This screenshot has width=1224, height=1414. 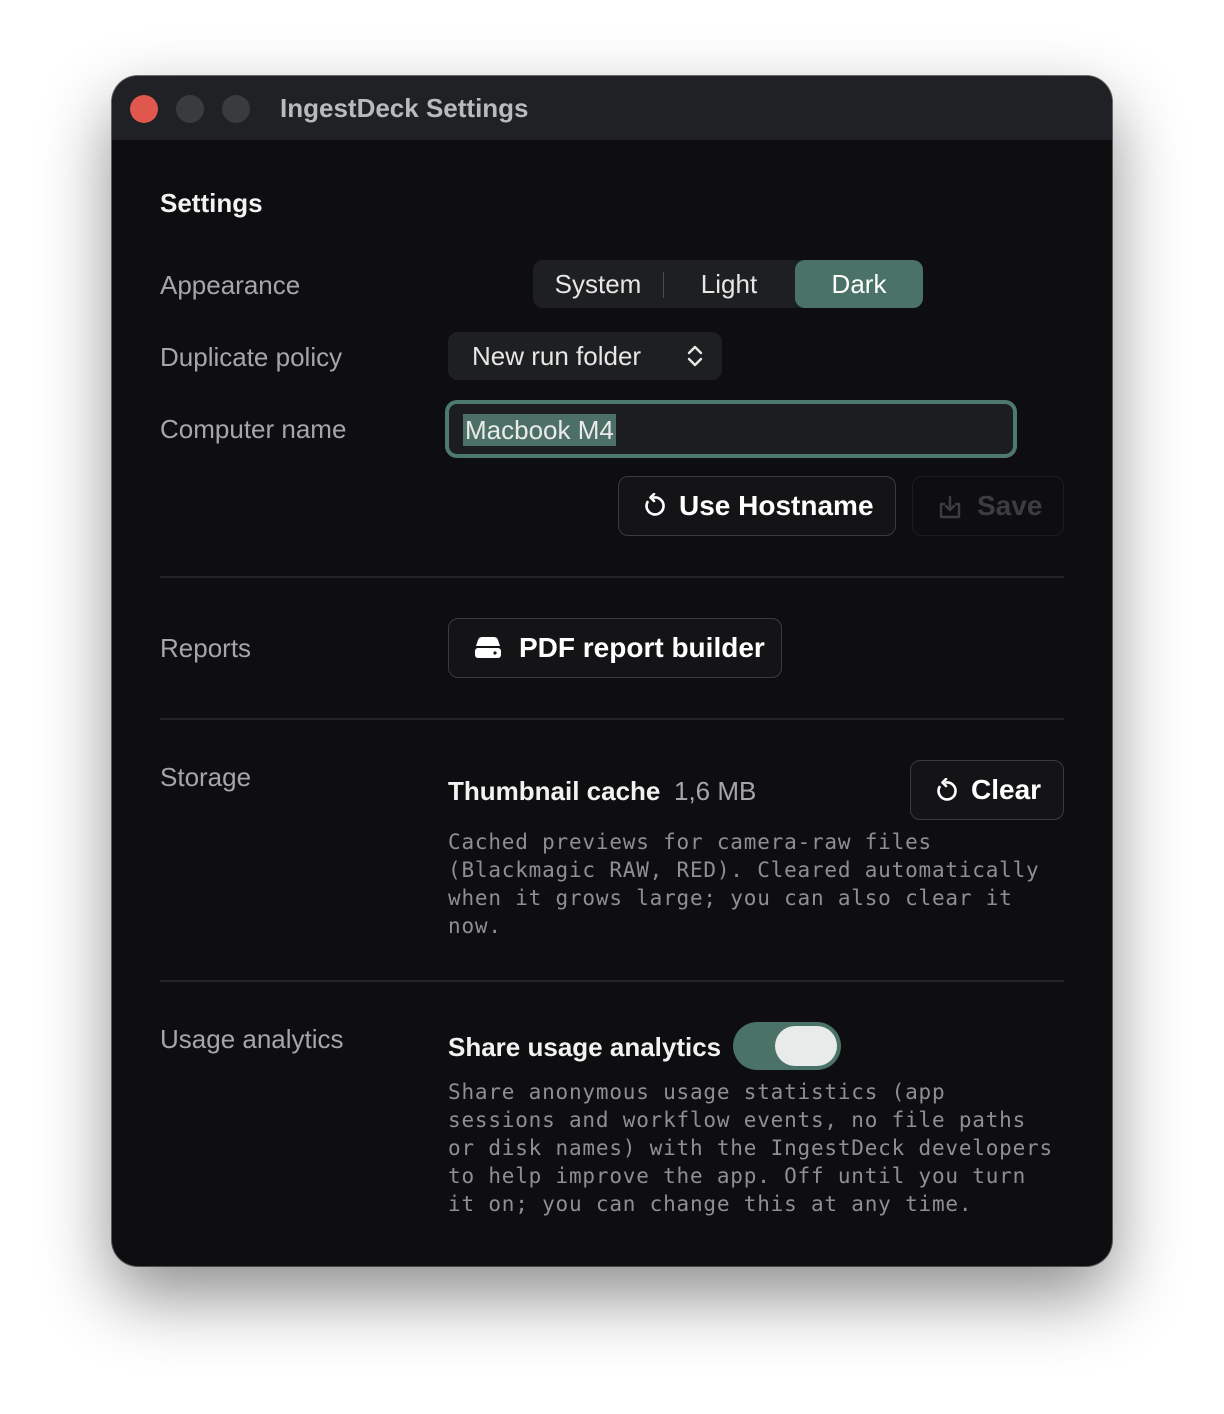 What do you see at coordinates (690, 842) in the screenshot?
I see `description-line: Cached previews for camera-raw files` at bounding box center [690, 842].